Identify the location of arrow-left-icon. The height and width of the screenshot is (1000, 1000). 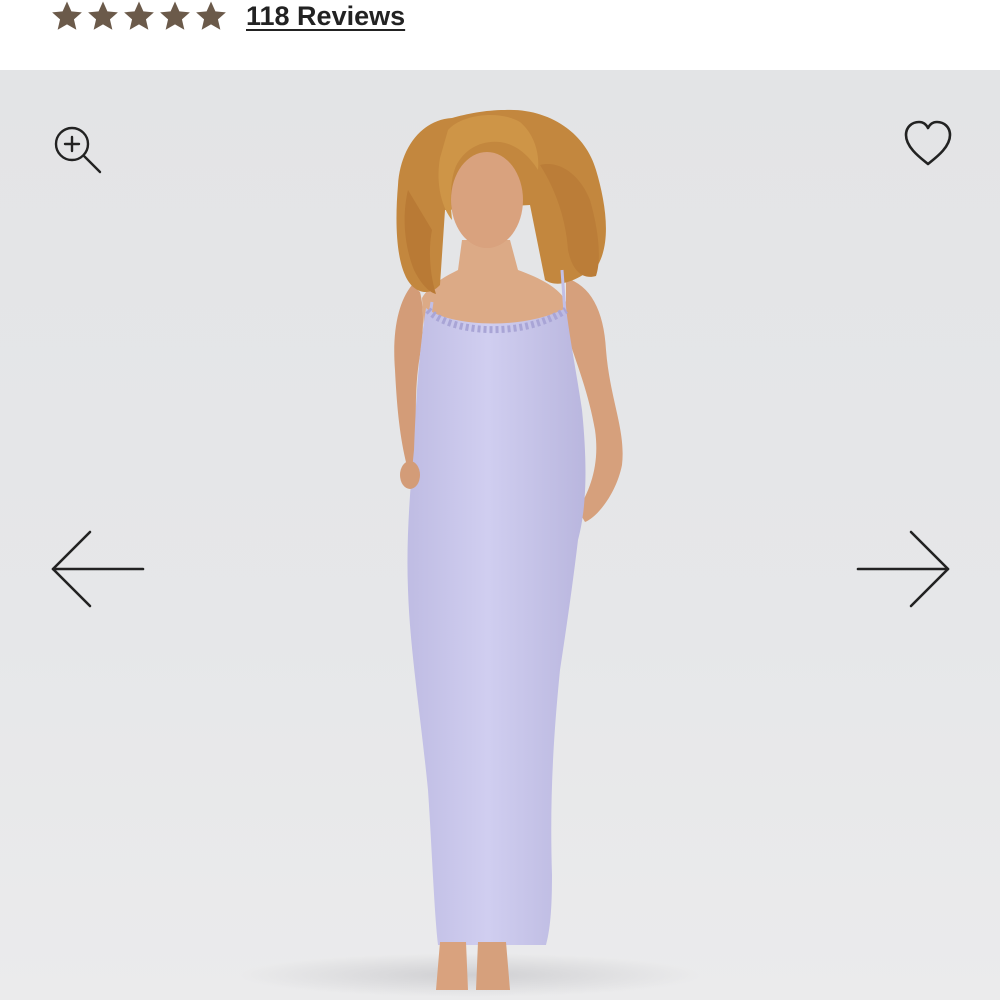
(98, 569).